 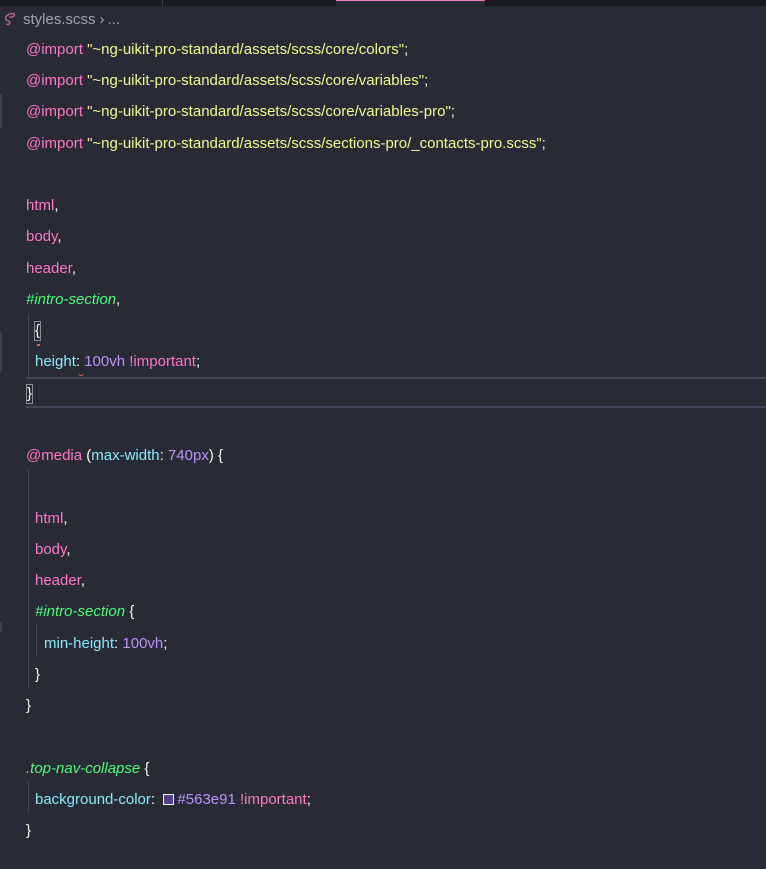 I want to click on code-line-background-color: background-color: #563e91 !important;, so click(x=173, y=800).